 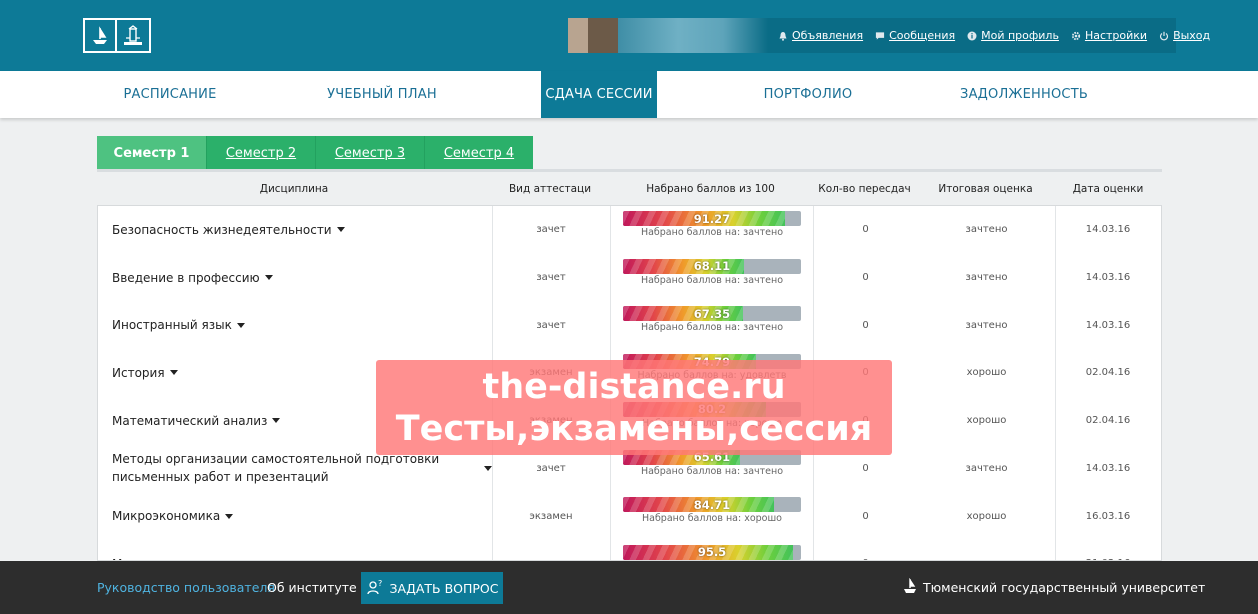 I want to click on score-bar: 67.35, so click(x=712, y=314).